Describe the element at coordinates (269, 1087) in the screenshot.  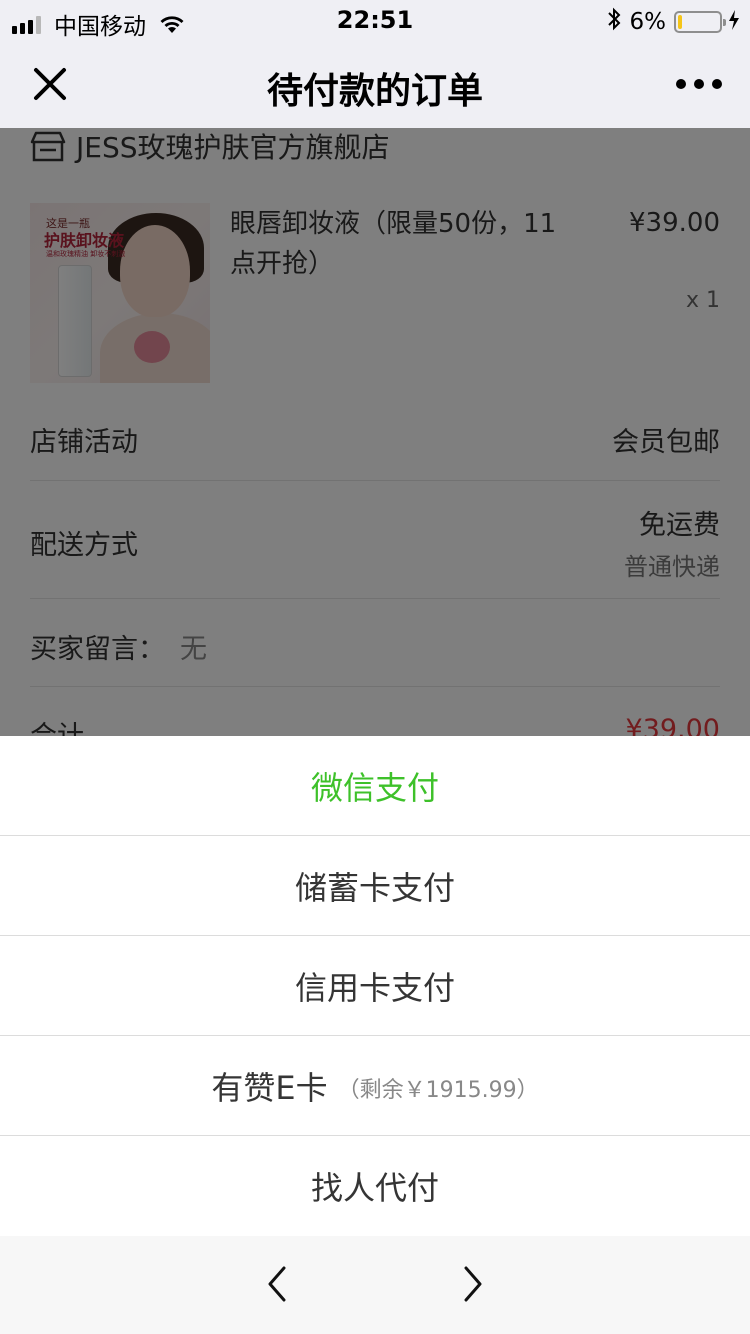
I see `pay-option-label: 有赞E卡` at that location.